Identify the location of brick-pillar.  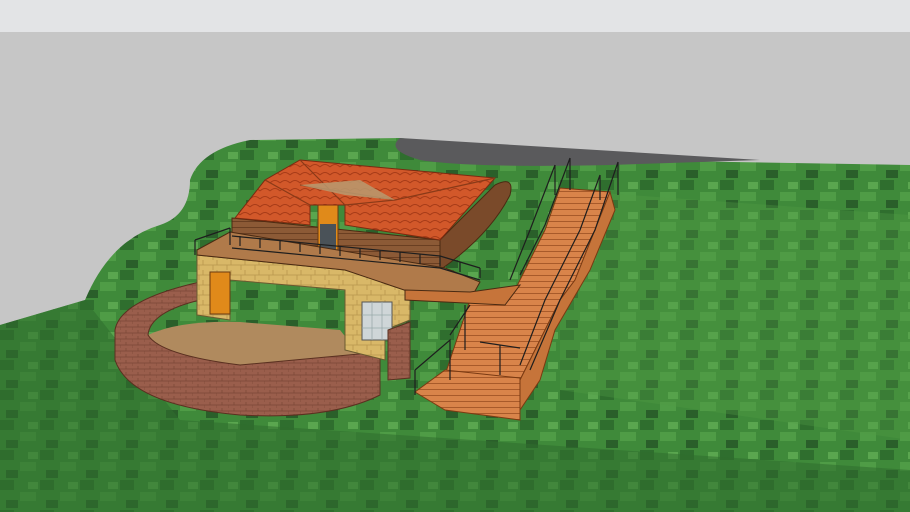
(399, 351).